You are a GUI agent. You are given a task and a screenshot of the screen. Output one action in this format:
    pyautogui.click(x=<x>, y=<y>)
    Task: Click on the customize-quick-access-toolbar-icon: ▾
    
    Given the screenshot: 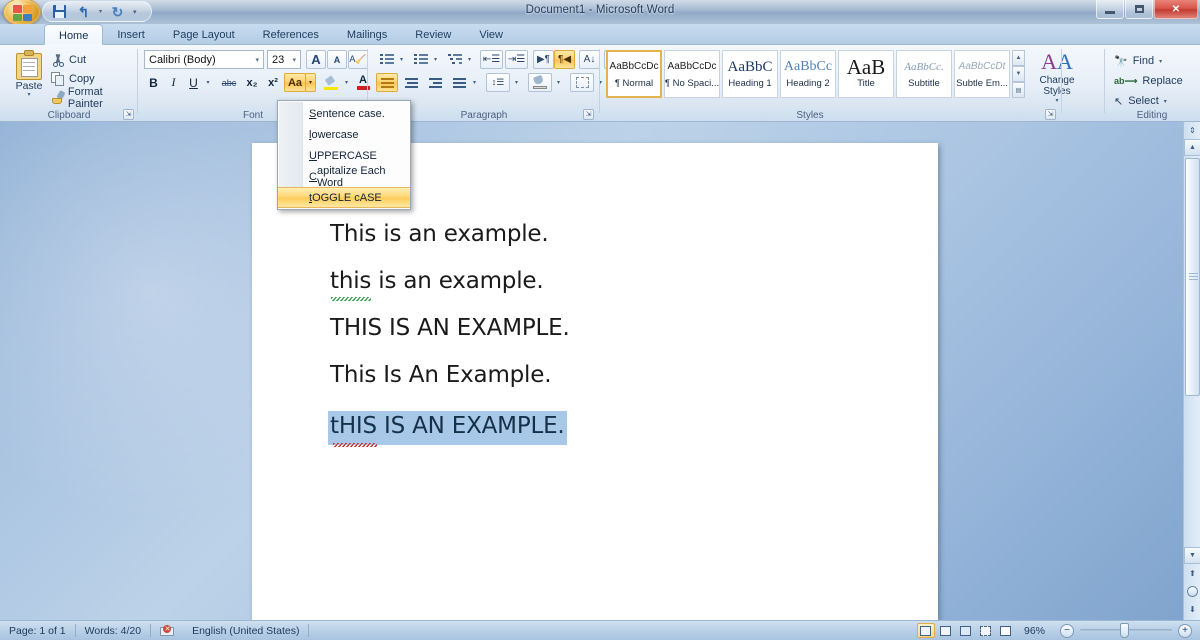 What is the action you would take?
    pyautogui.click(x=135, y=12)
    